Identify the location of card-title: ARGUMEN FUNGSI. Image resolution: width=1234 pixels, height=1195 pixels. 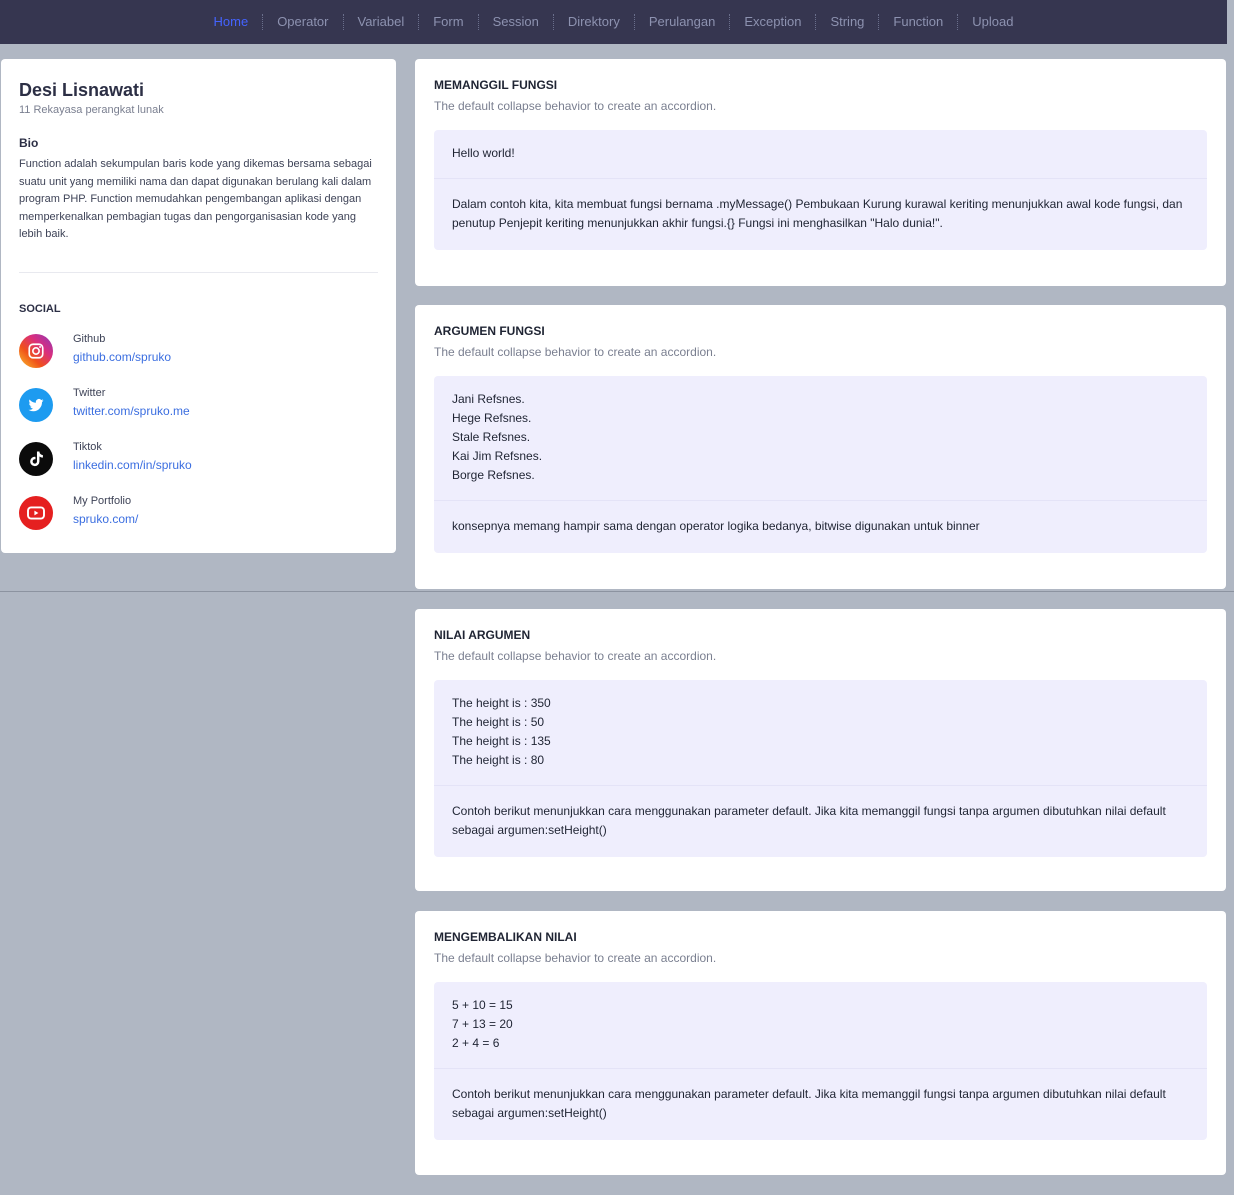
(489, 331).